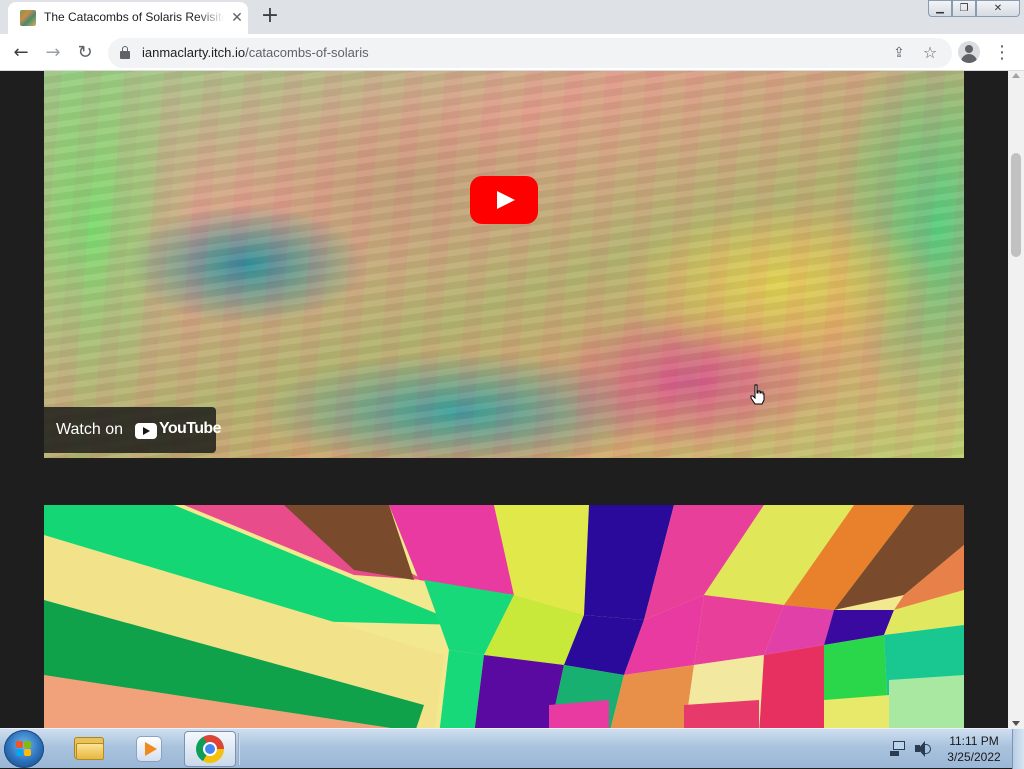 This screenshot has height=769, width=1024. I want to click on scroll-up-arrow-icon, so click(1016, 75).